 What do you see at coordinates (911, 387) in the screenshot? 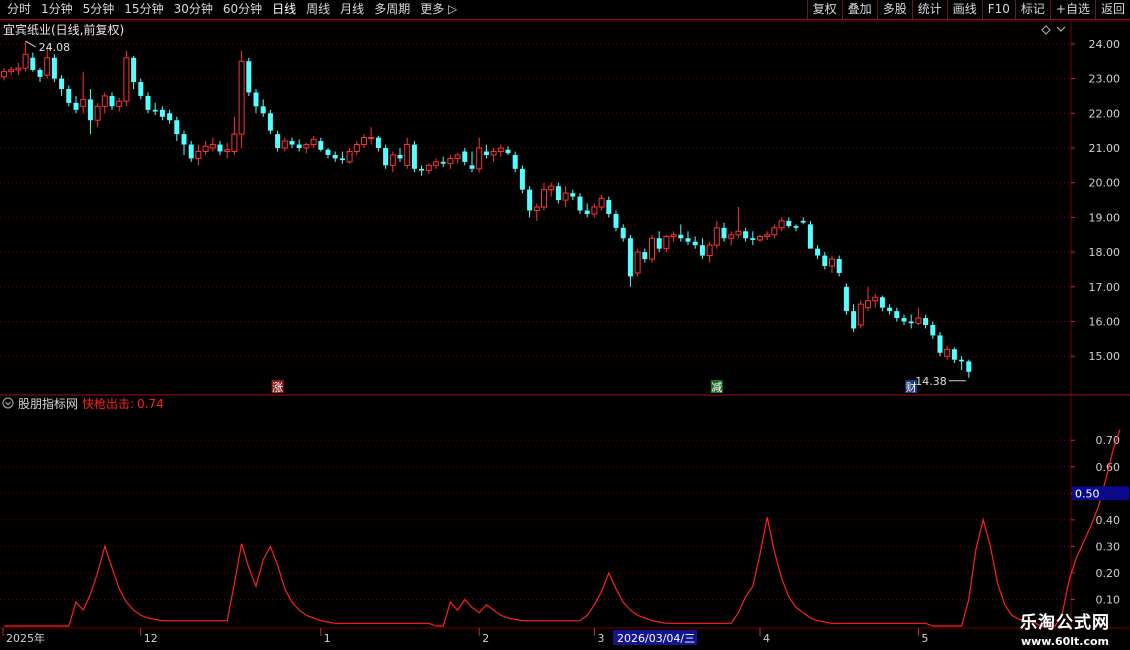
I see `event-marker-2: 财` at bounding box center [911, 387].